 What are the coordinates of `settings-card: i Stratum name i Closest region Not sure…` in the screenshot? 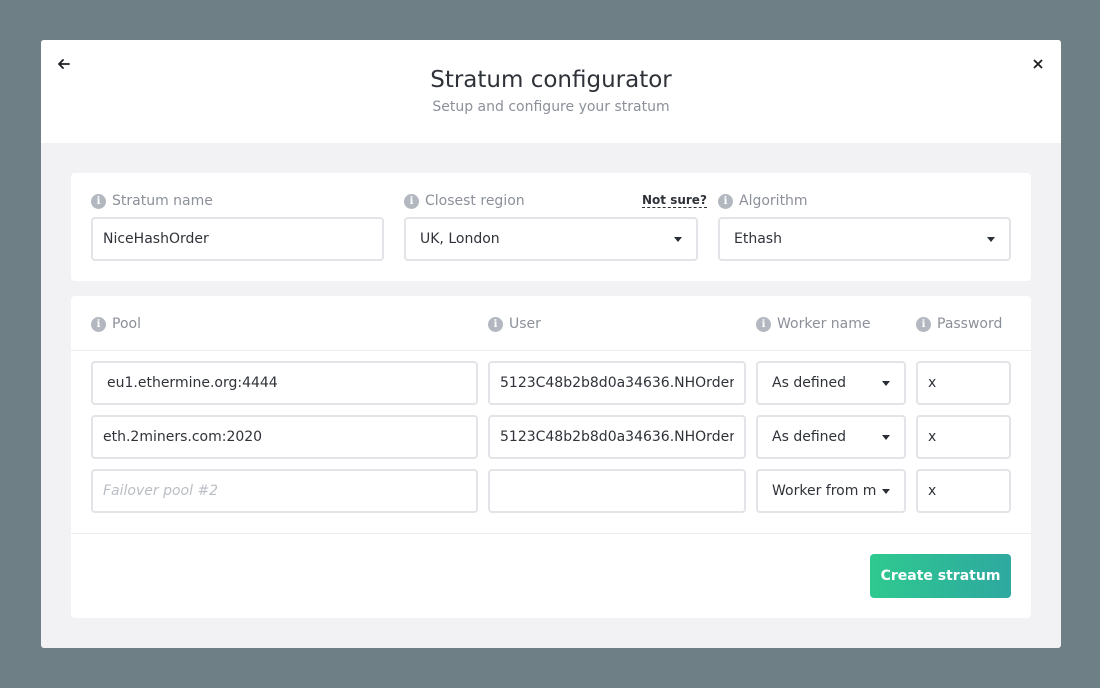 It's located at (551, 227).